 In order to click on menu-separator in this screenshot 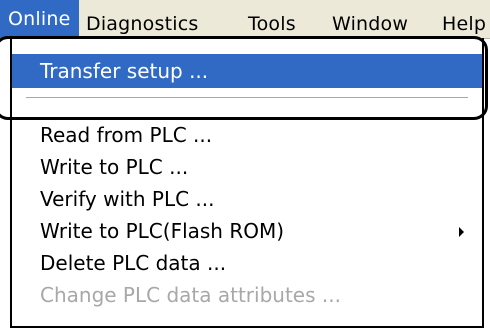, I will do `click(247, 98)`.